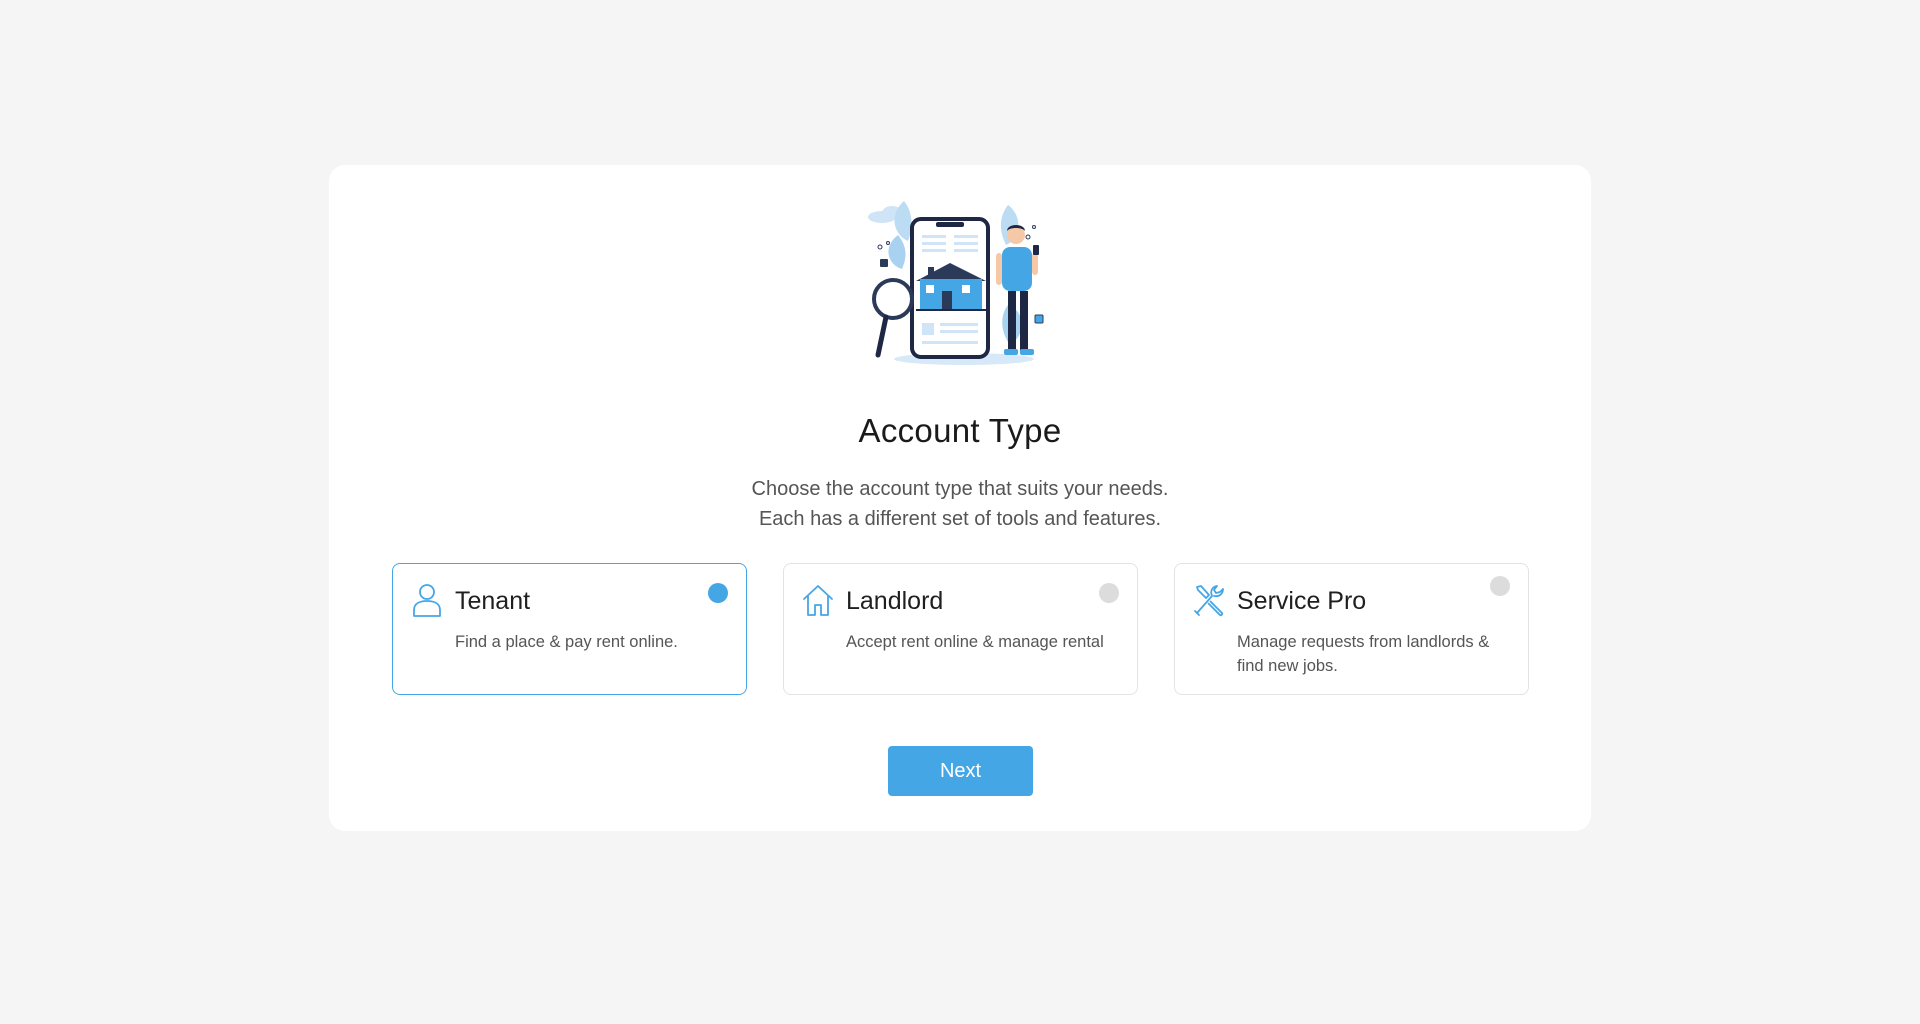  I want to click on next-button: Next, so click(960, 771).